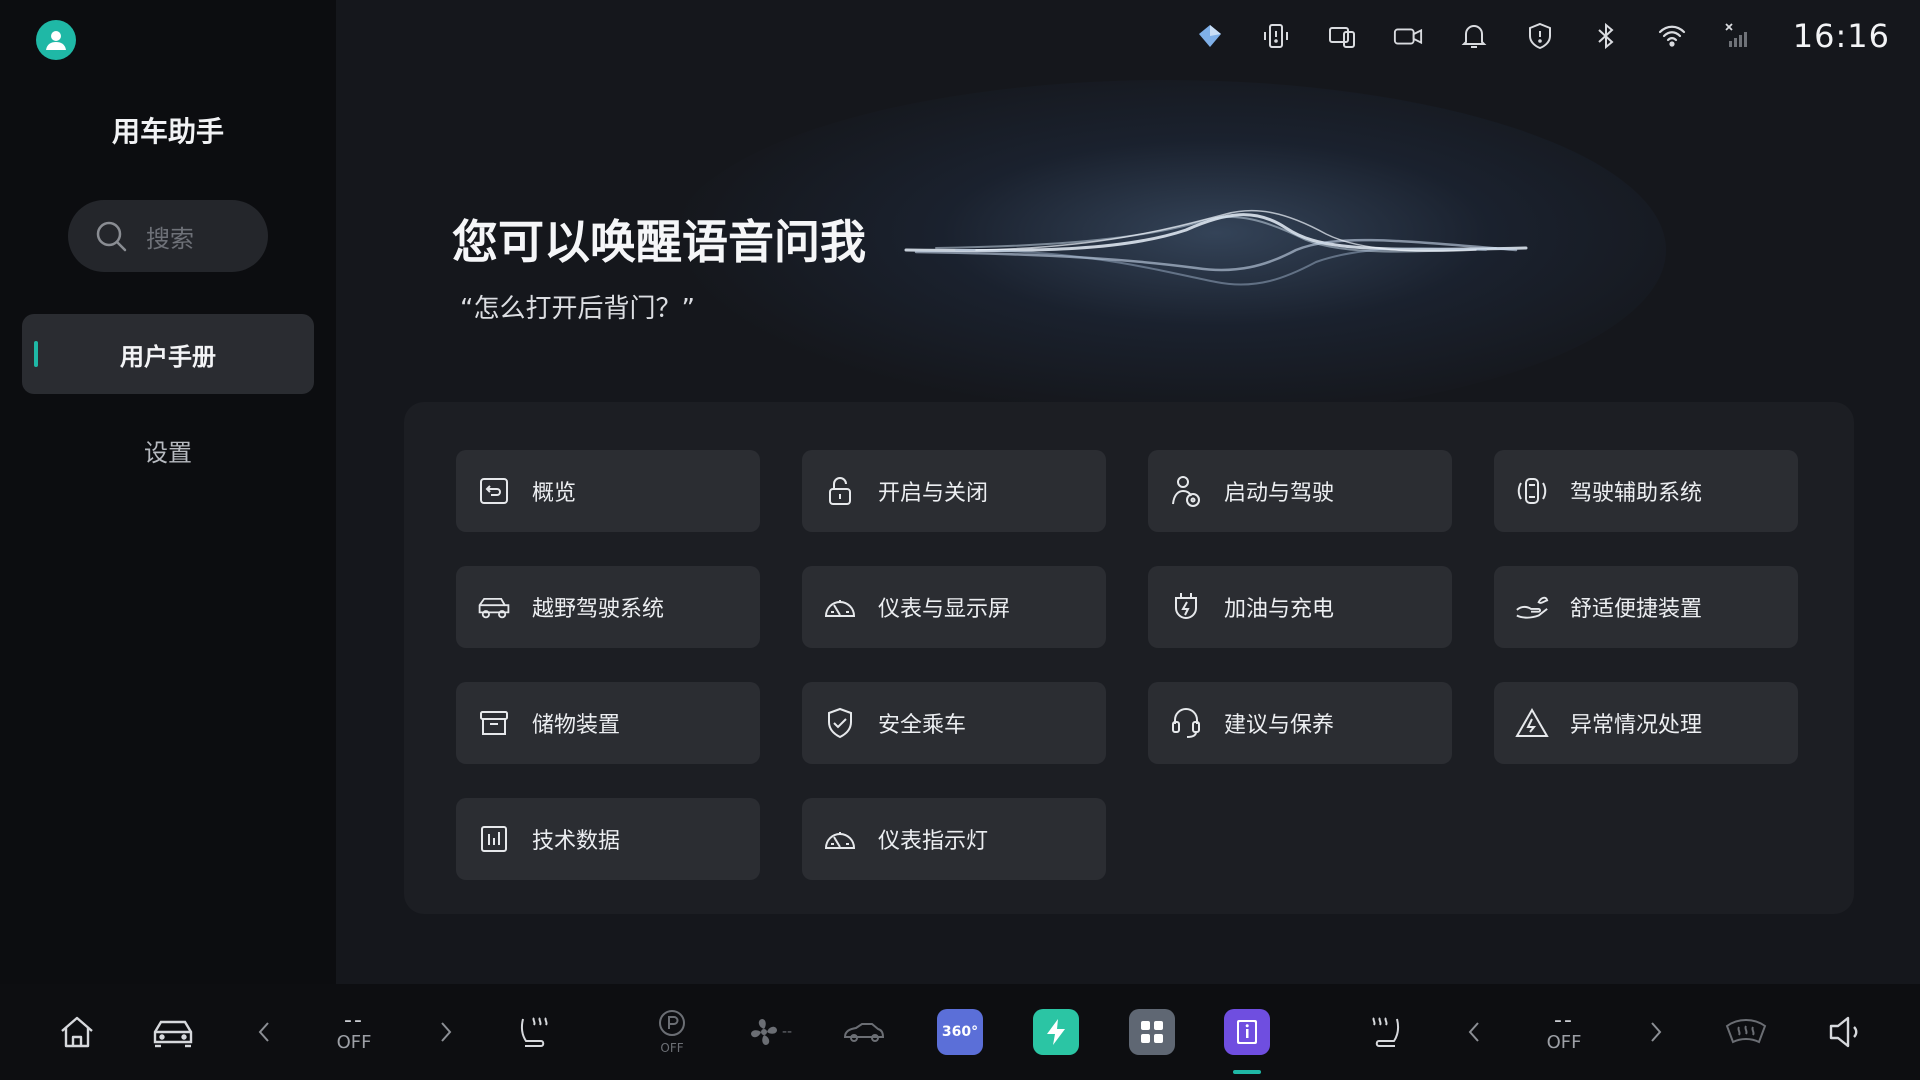 Image resolution: width=1920 pixels, height=1080 pixels. What do you see at coordinates (1646, 607) in the screenshot?
I see `category-comfort: 舒适便捷装置` at bounding box center [1646, 607].